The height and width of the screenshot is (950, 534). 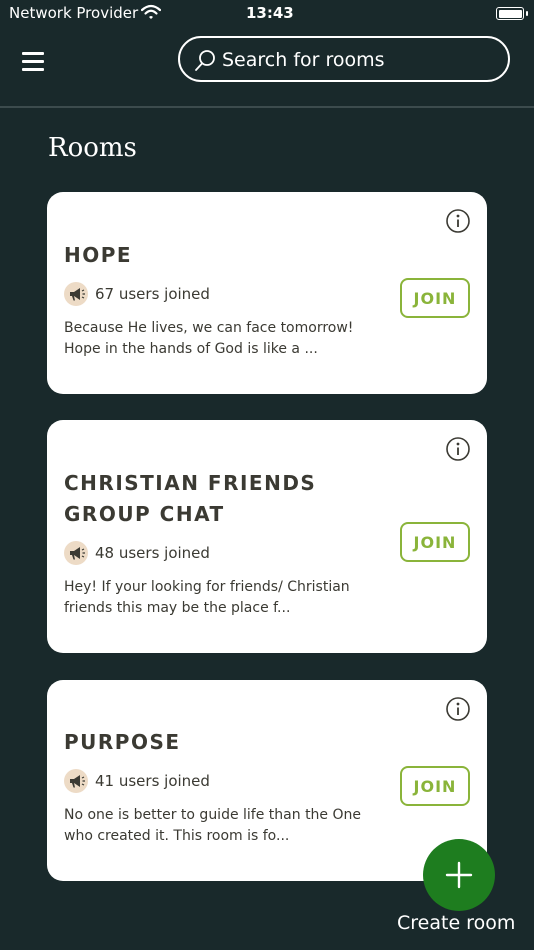 I want to click on room-title: CHRISTIAN FRIENDS GROUP CHAT, so click(x=190, y=498).